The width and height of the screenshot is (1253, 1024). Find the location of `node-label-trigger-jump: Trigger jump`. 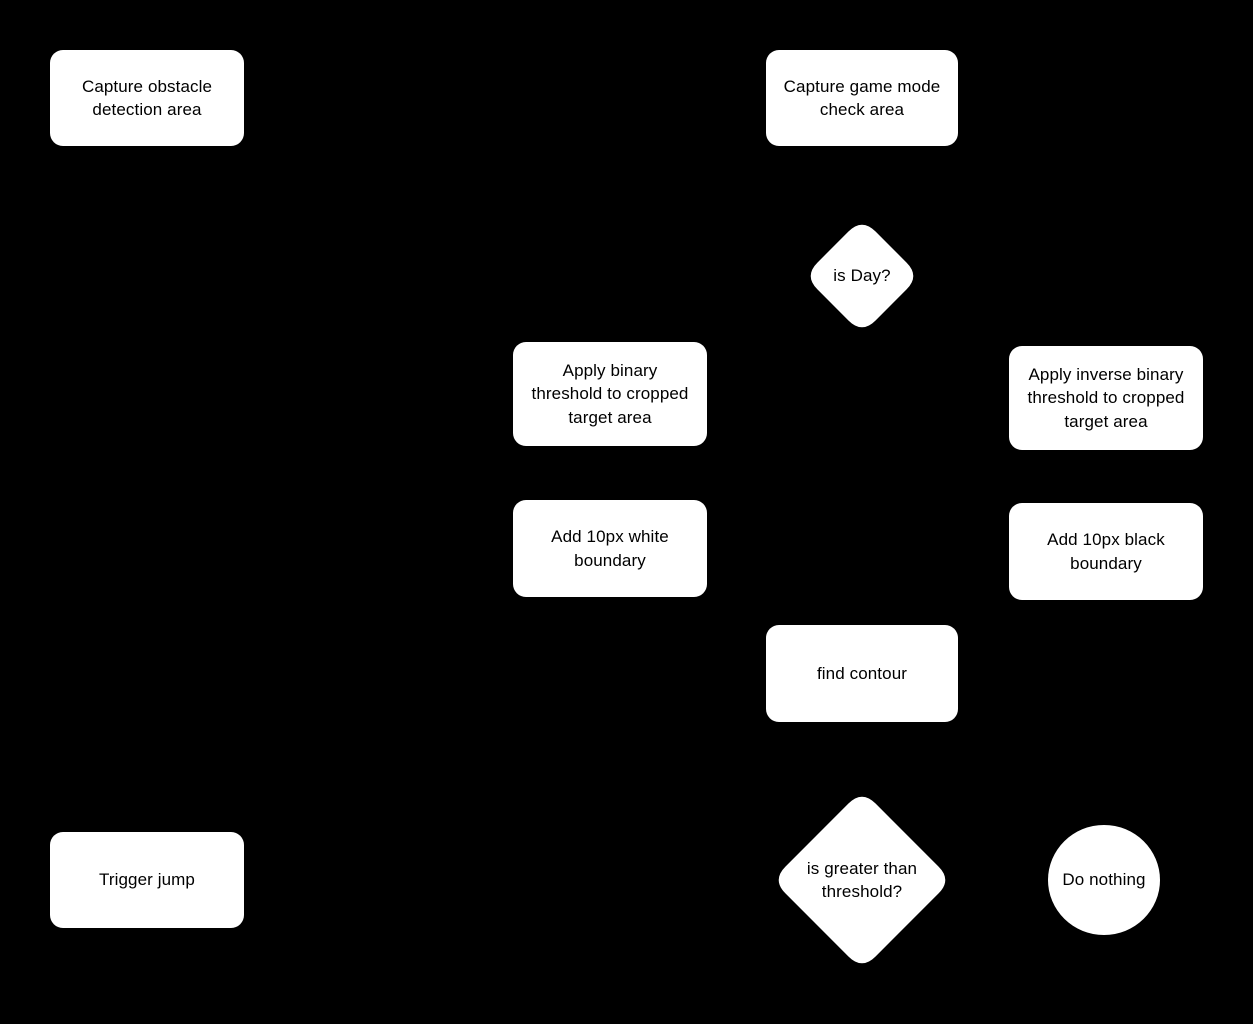

node-label-trigger-jump: Trigger jump is located at coordinates (147, 880).